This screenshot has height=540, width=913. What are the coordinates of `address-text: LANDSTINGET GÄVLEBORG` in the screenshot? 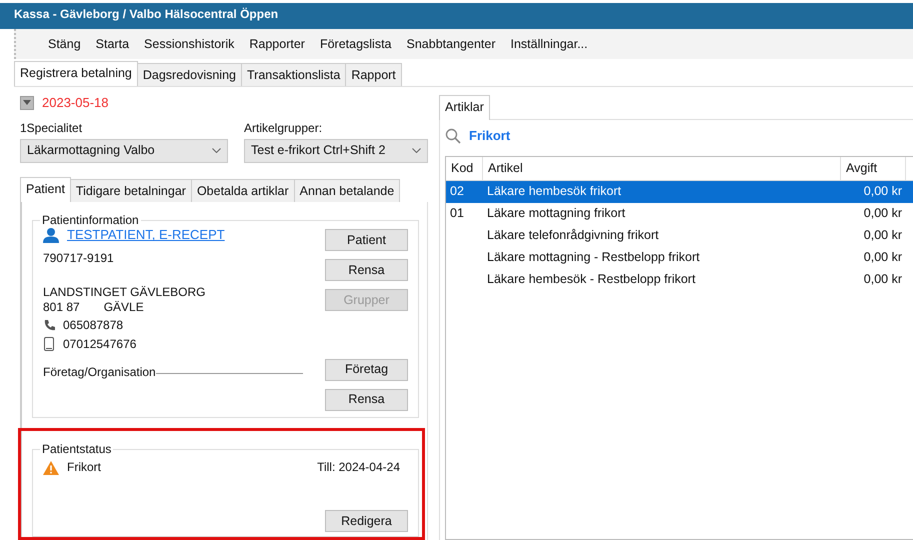 It's located at (124, 292).